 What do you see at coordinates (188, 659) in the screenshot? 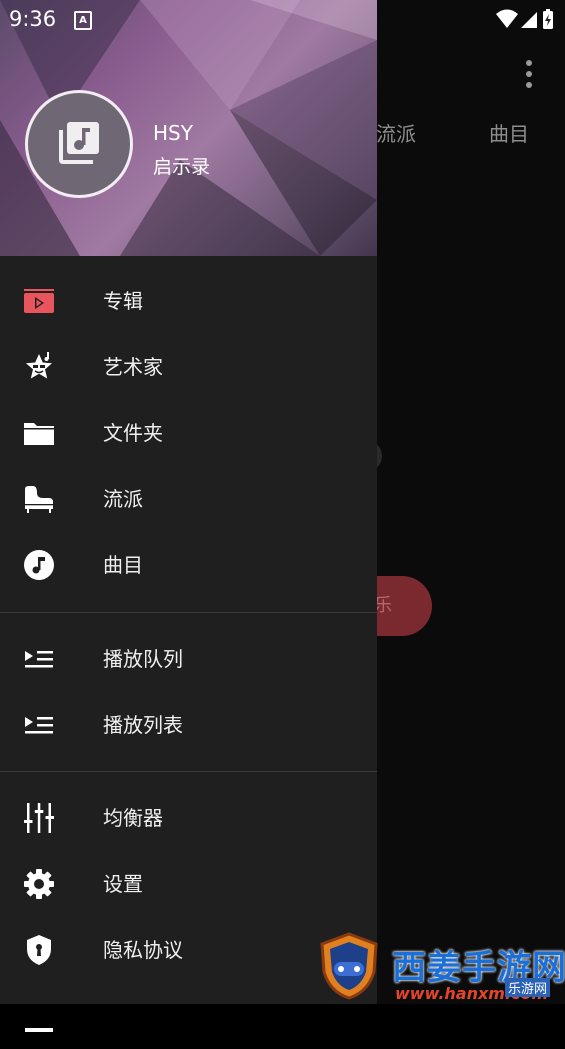
I see `menu-item-play-queue: 播放队列` at bounding box center [188, 659].